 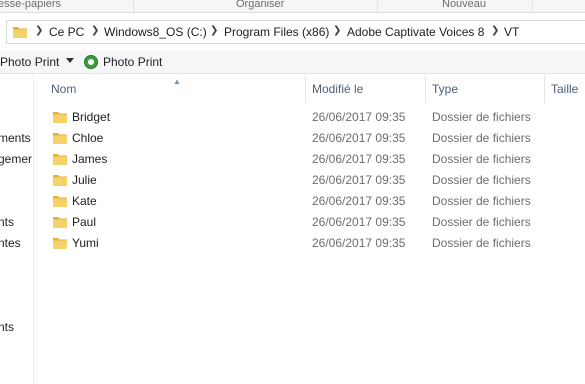 I want to click on photo-print-button: Photo Print, so click(x=132, y=62).